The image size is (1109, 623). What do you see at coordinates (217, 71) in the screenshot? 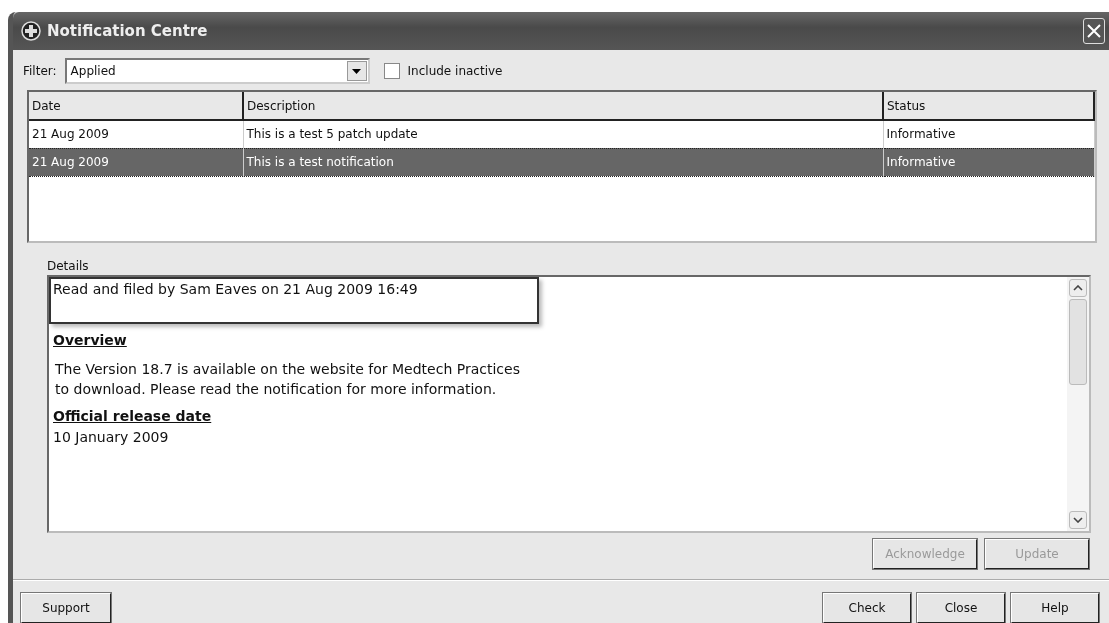
I see `filter-dropdown: Applied` at bounding box center [217, 71].